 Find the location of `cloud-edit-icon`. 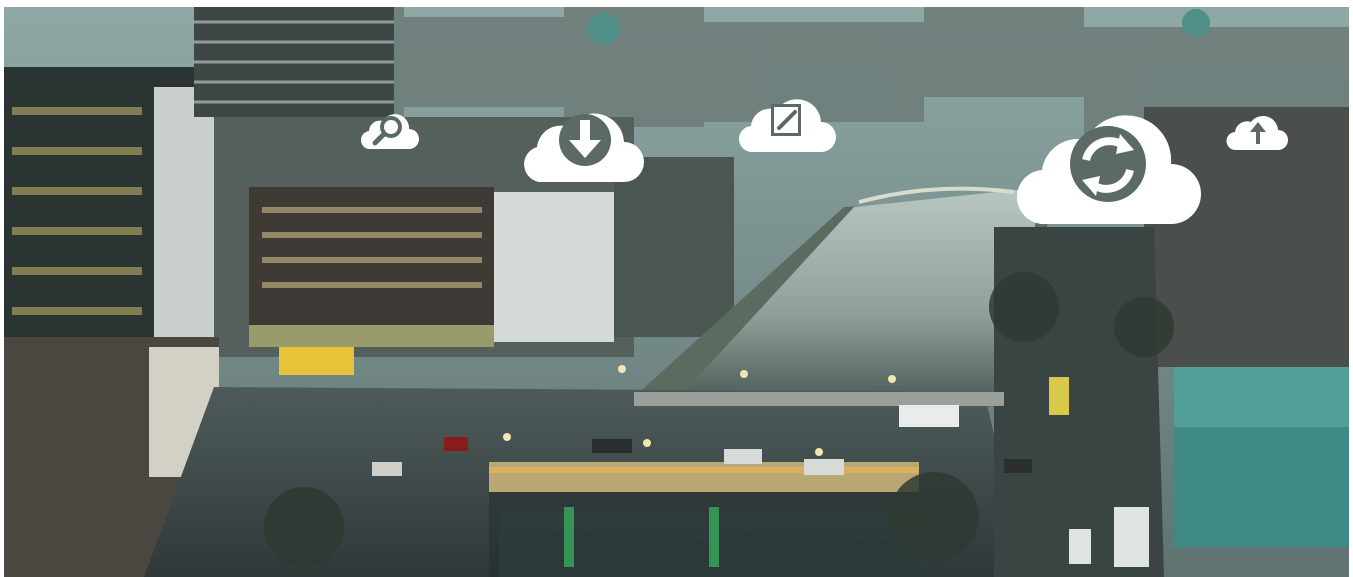

cloud-edit-icon is located at coordinates (787, 126).